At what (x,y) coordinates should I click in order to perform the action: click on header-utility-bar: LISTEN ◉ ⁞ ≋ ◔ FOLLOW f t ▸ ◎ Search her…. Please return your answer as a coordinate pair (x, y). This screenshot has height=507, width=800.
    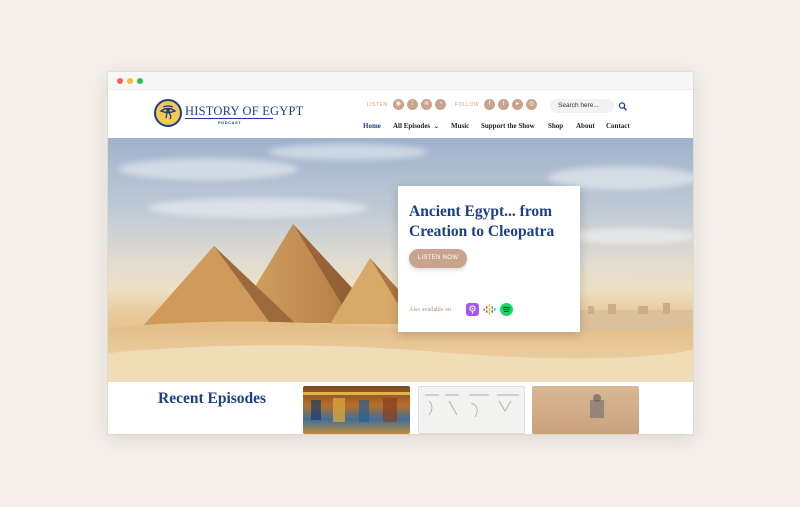
    Looking at the image, I should click on (400, 106).